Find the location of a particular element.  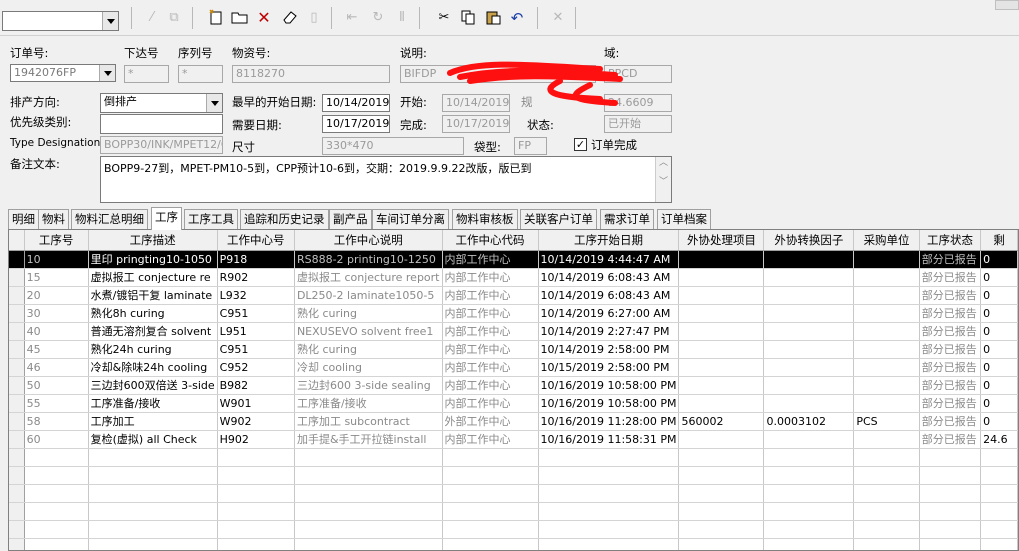

cell-op-no: 30 is located at coordinates (56, 313).